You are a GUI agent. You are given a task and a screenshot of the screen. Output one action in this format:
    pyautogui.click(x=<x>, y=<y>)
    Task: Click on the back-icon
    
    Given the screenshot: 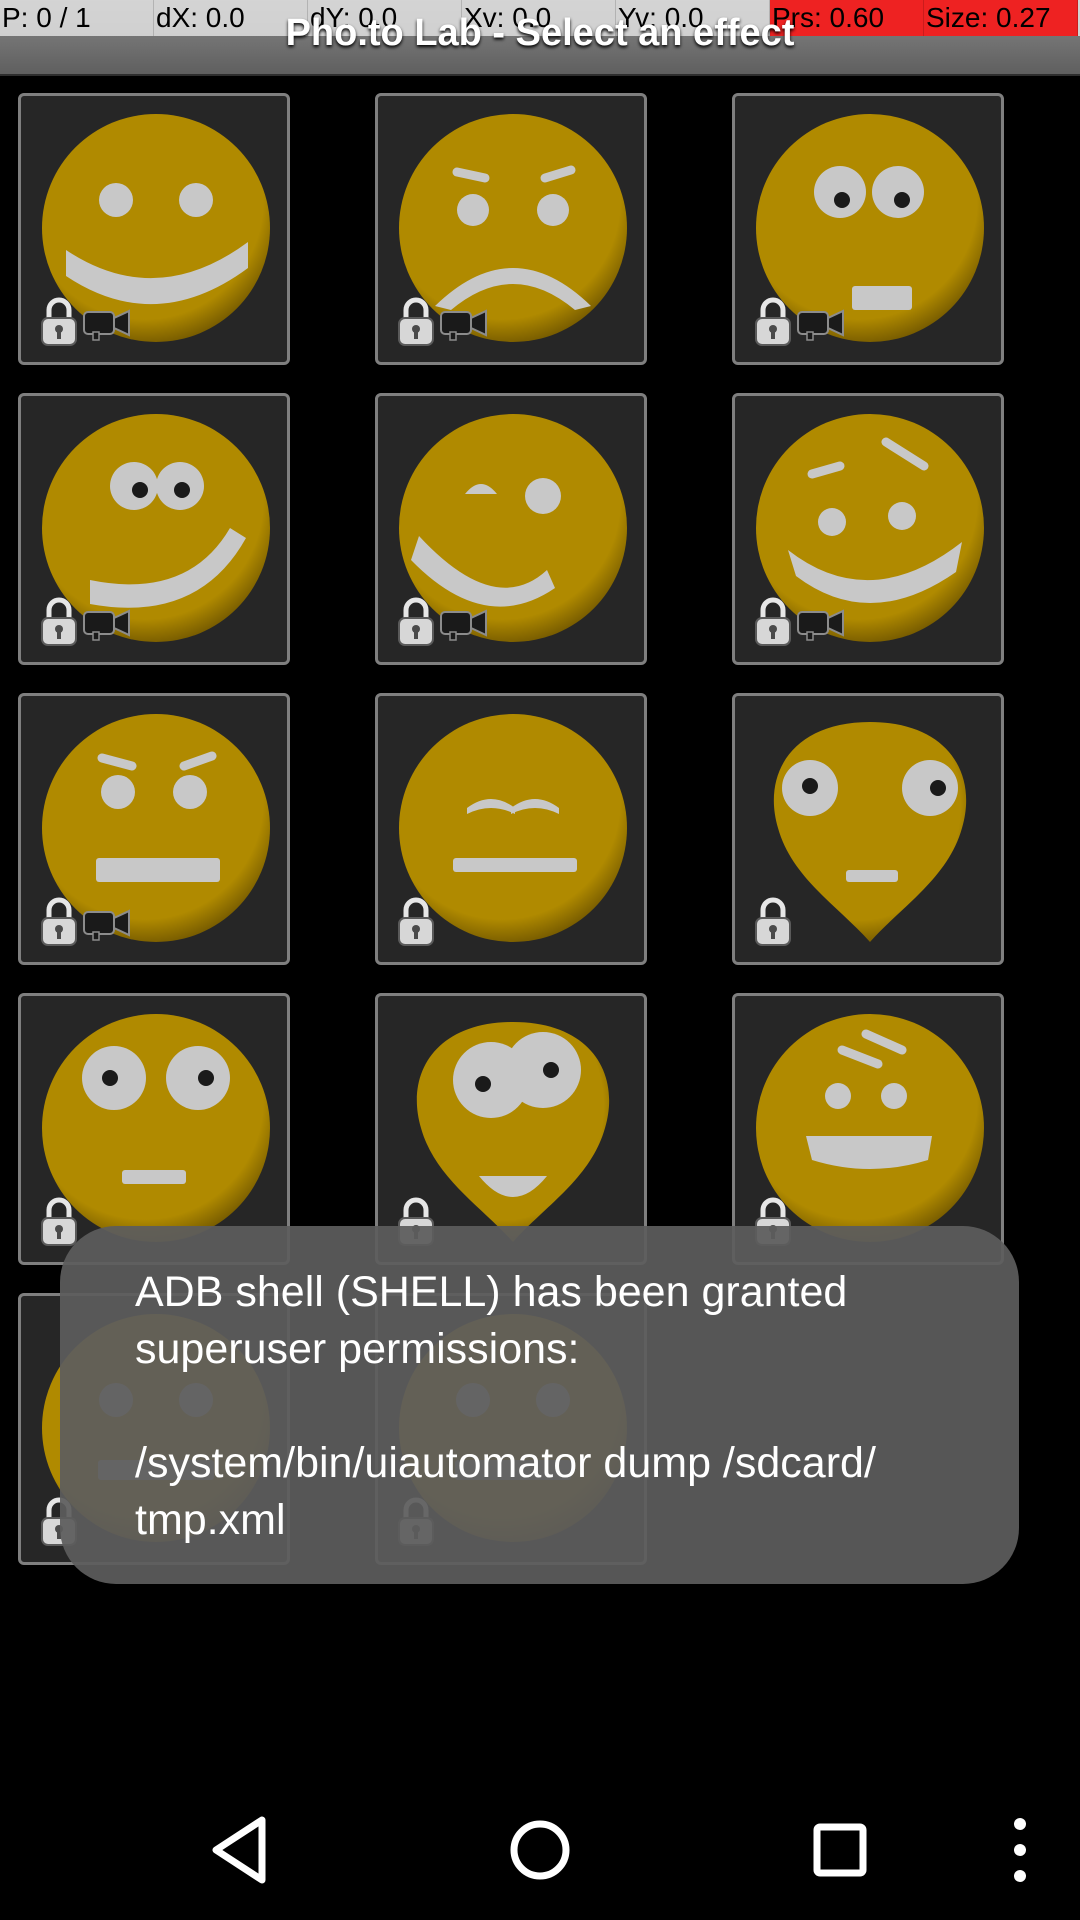 What is the action you would take?
    pyautogui.click(x=239, y=1850)
    